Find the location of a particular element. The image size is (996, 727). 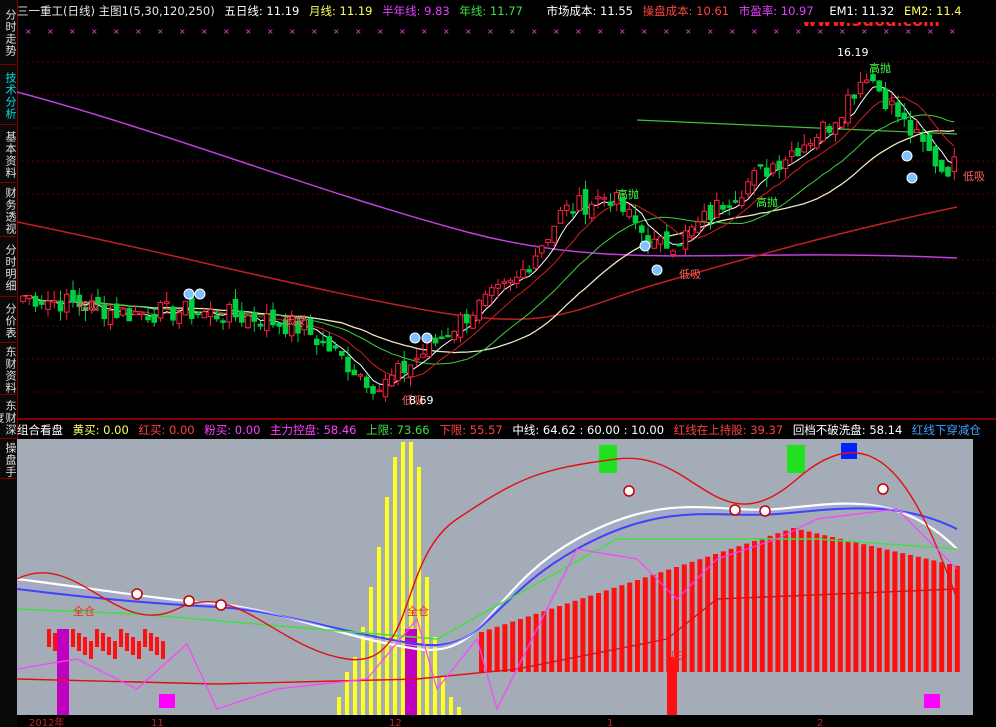

stock-title: 三一重工(日线) 主图1(5,30,120,250) is located at coordinates (116, 11).